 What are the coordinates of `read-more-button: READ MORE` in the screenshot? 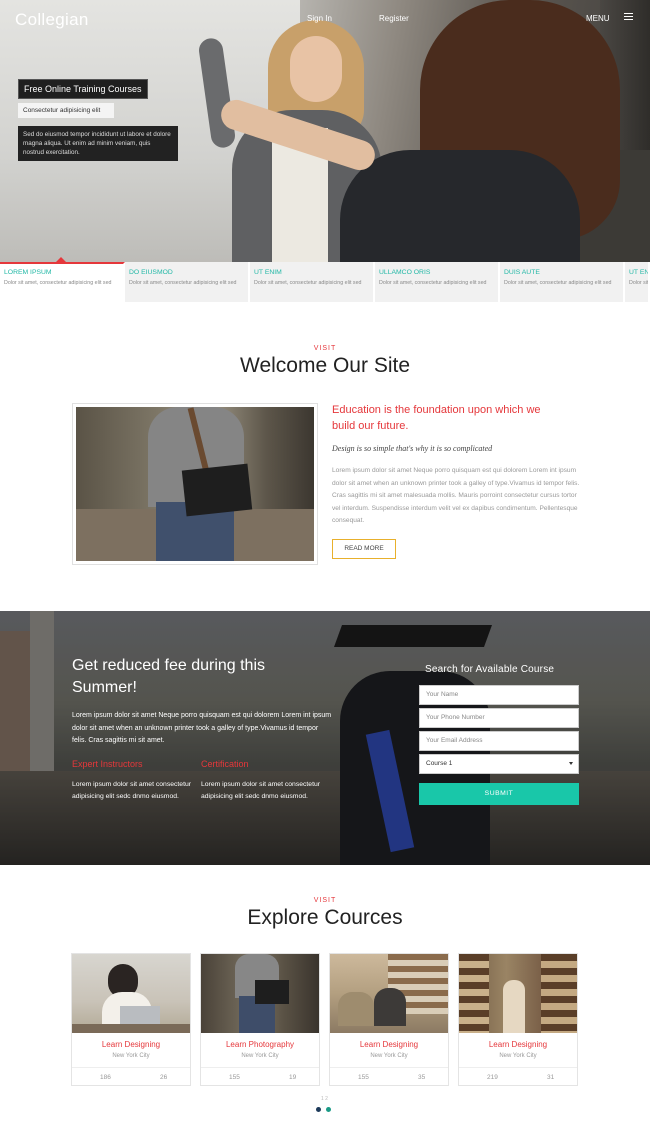 It's located at (364, 549).